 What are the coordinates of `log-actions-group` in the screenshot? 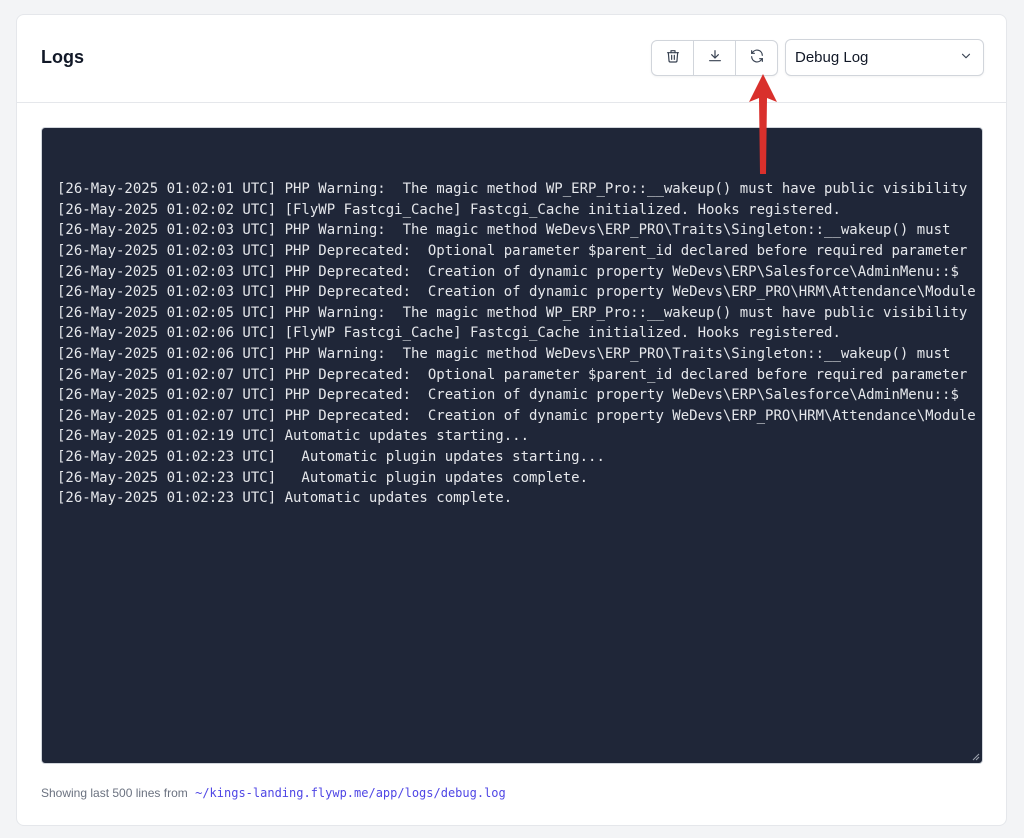 It's located at (714, 58).